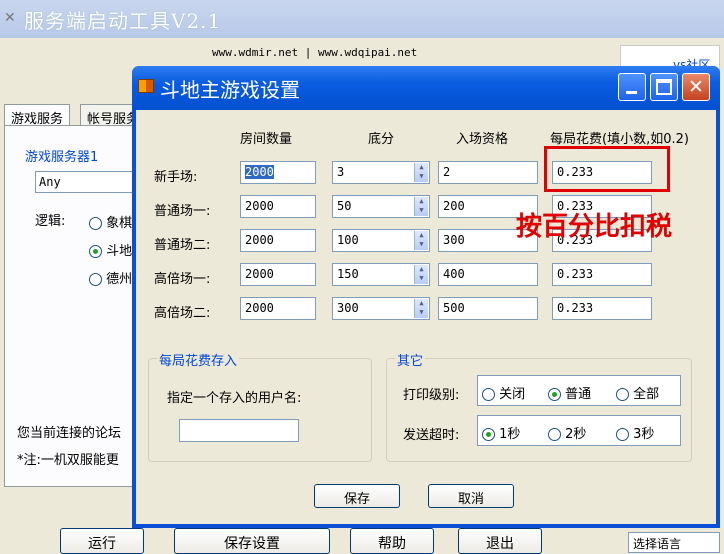  Describe the element at coordinates (110, 277) in the screenshot. I see `logic-option-3: 德州` at that location.